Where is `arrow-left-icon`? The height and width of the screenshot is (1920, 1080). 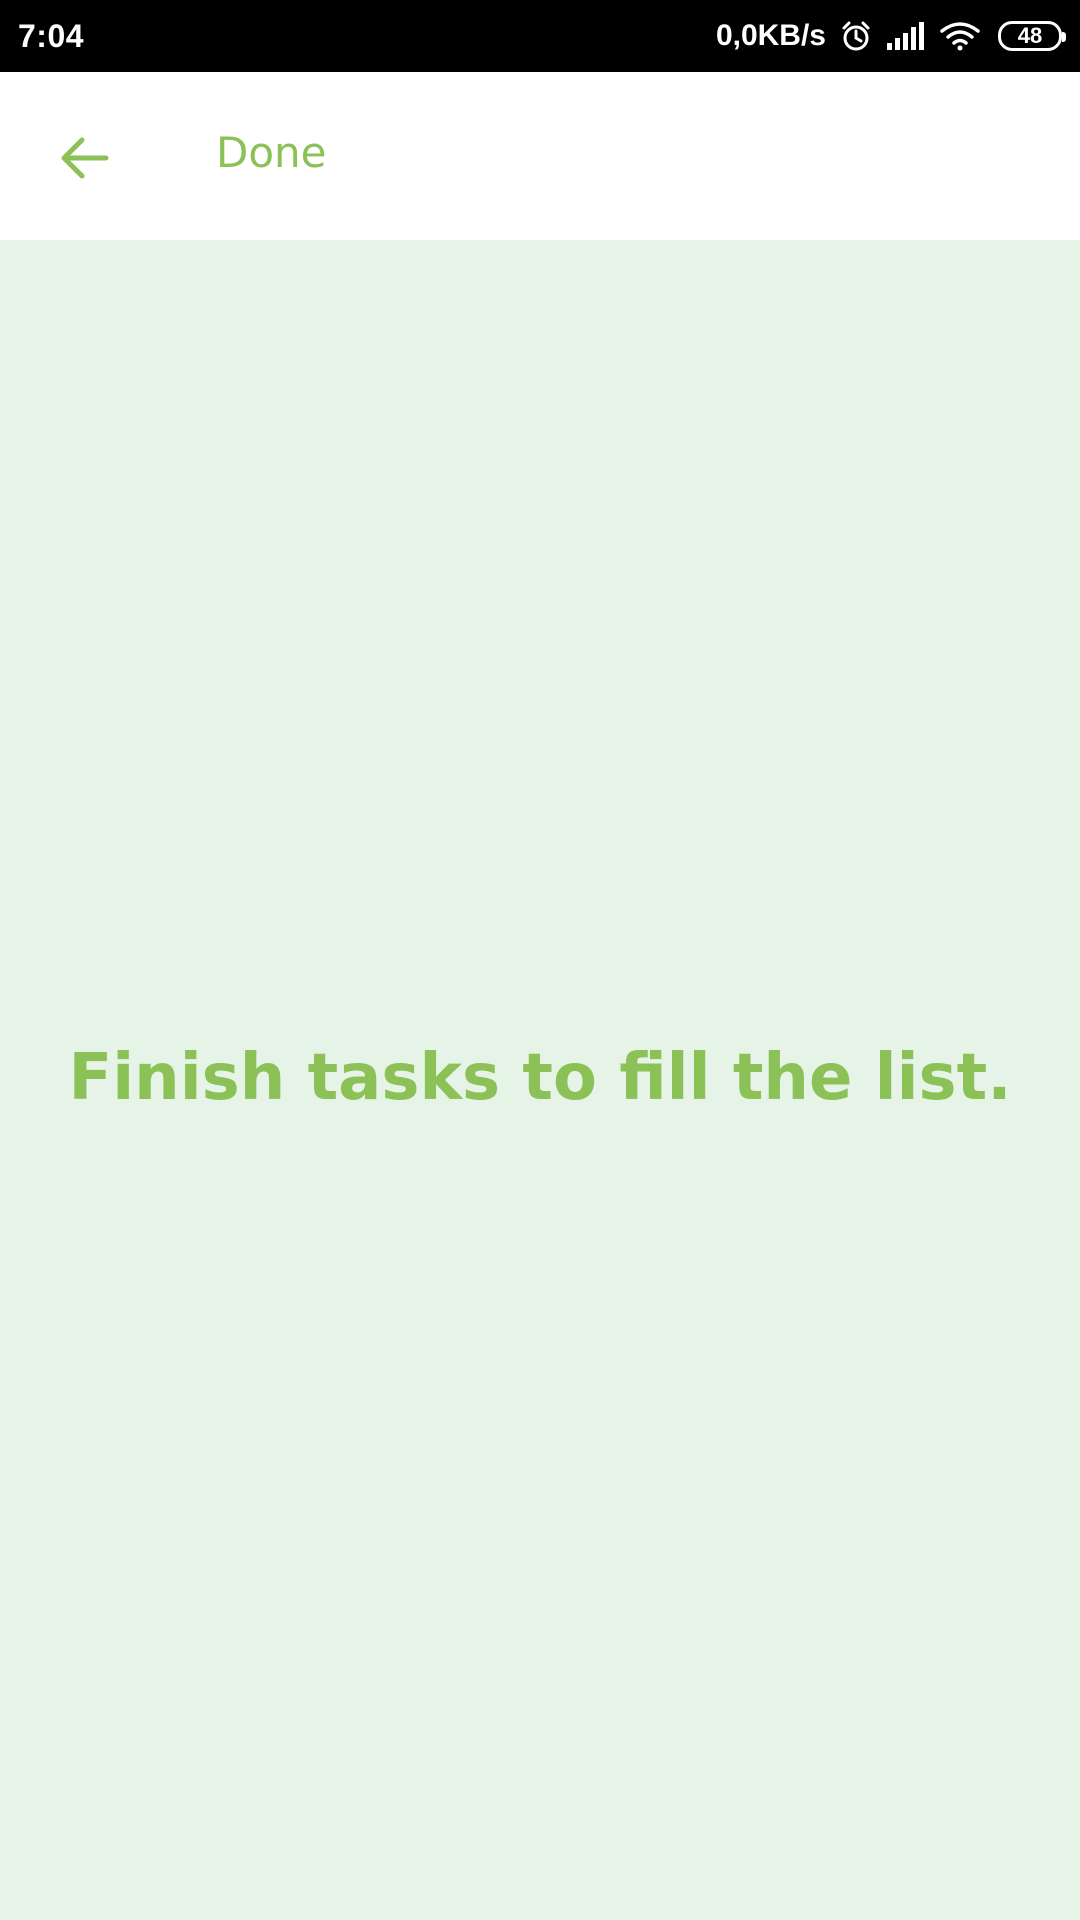
arrow-left-icon is located at coordinates (85, 158).